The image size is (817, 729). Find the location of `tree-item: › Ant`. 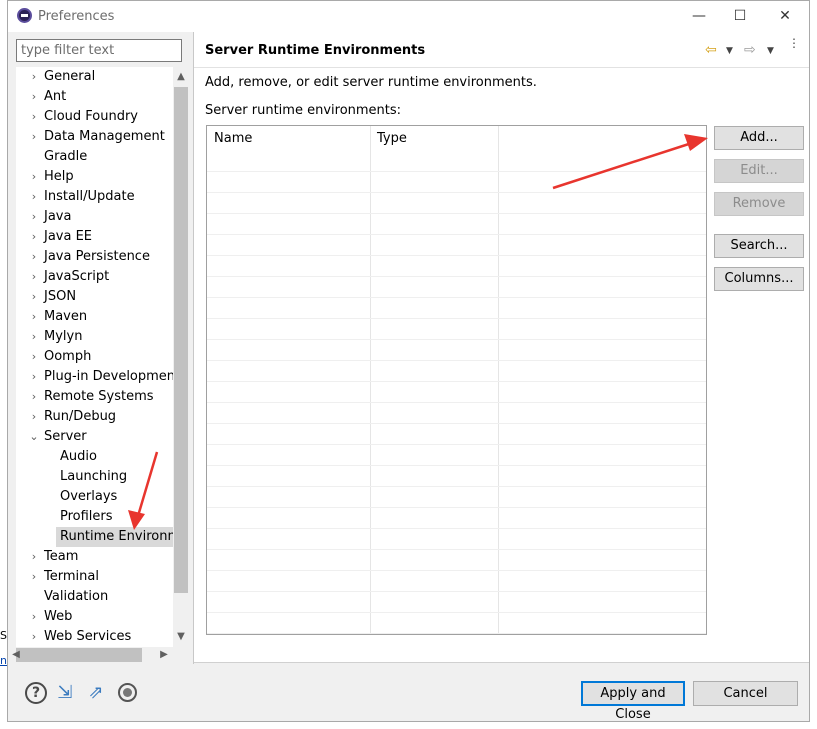

tree-item: › Ant is located at coordinates (41, 97).